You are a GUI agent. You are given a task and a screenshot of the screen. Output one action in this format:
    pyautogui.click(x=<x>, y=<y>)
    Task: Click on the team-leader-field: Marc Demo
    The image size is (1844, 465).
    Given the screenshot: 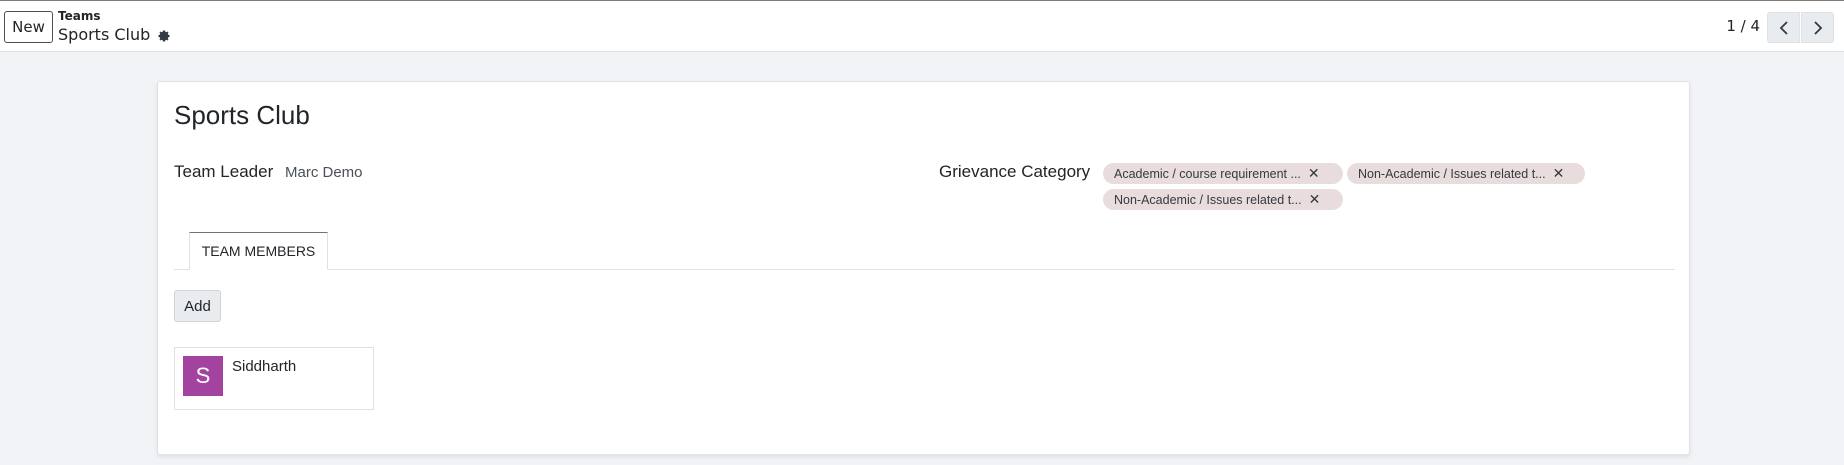 What is the action you would take?
    pyautogui.click(x=324, y=172)
    